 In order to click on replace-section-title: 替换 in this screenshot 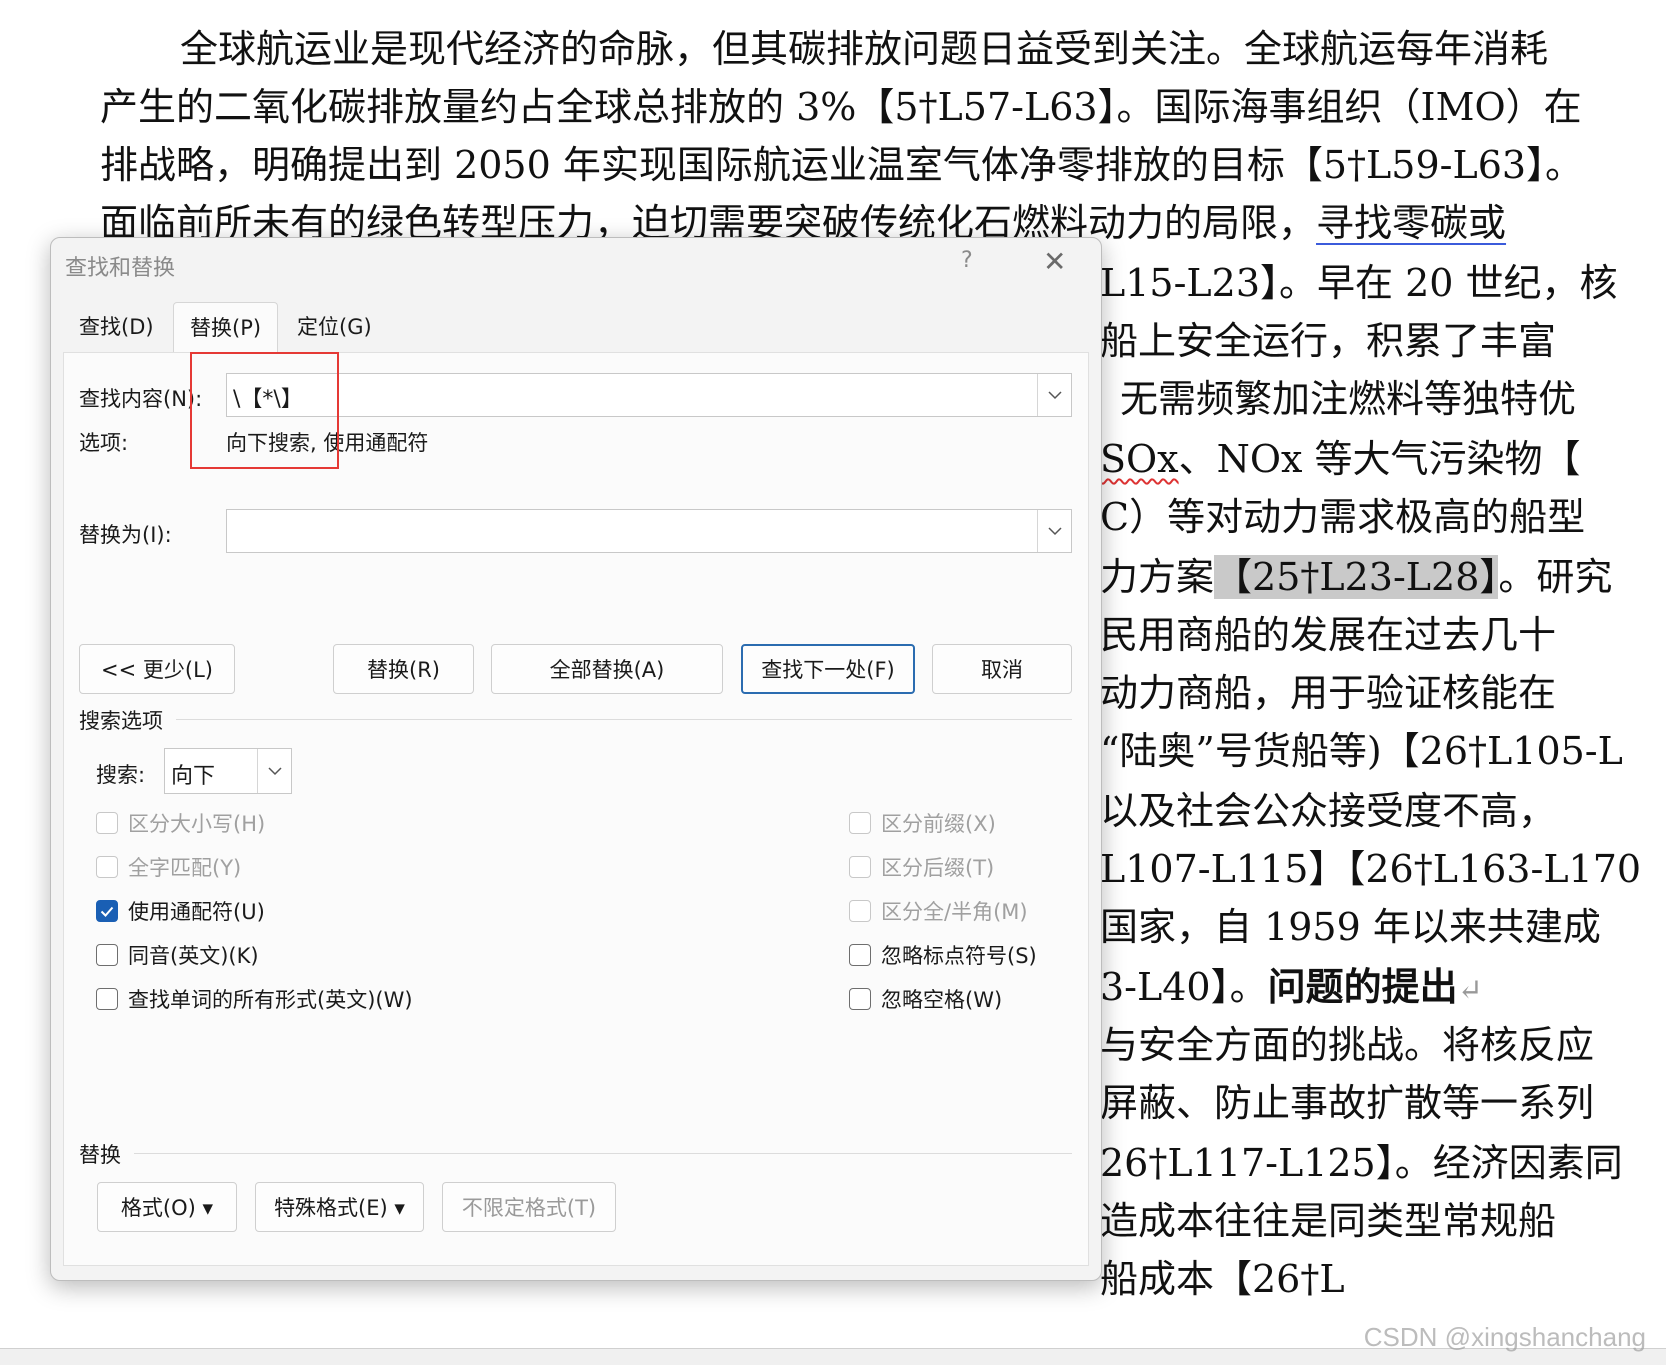, I will do `click(100, 1155)`.